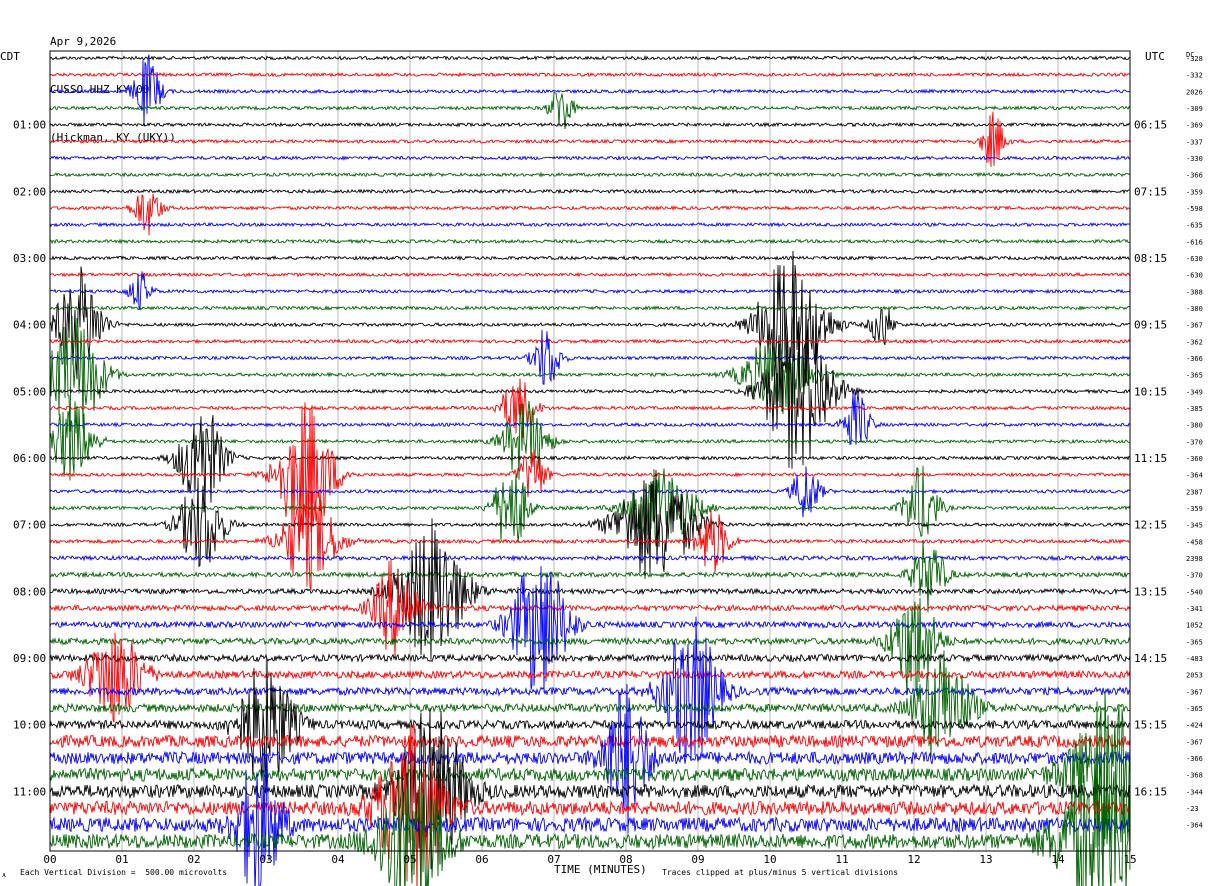  I want to click on dc-offset-label: -341, so click(1194, 609).